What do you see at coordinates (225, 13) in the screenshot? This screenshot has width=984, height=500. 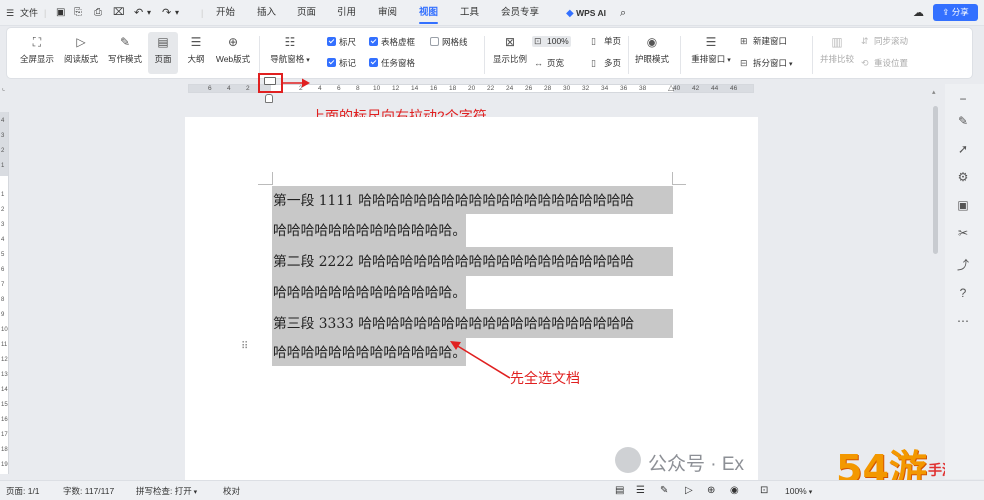 I see `tab-home: 开始` at bounding box center [225, 13].